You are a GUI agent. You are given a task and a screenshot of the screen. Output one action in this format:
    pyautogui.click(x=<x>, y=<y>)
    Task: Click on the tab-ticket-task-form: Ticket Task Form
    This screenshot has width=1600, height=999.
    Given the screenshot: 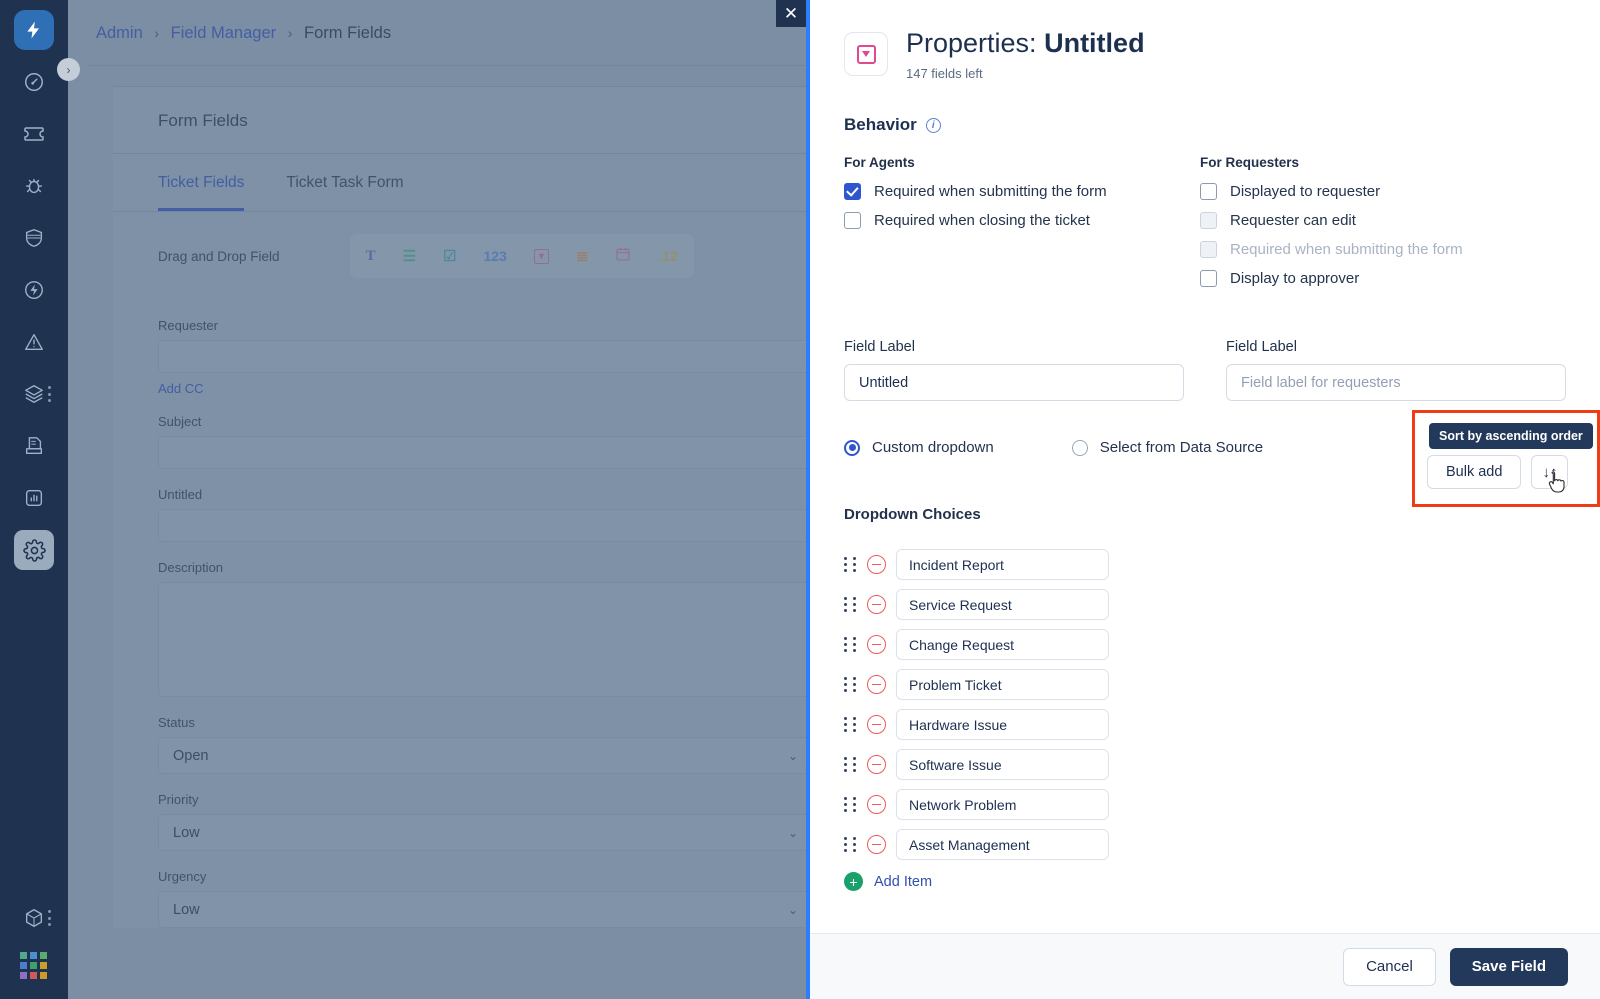 What is the action you would take?
    pyautogui.click(x=344, y=182)
    